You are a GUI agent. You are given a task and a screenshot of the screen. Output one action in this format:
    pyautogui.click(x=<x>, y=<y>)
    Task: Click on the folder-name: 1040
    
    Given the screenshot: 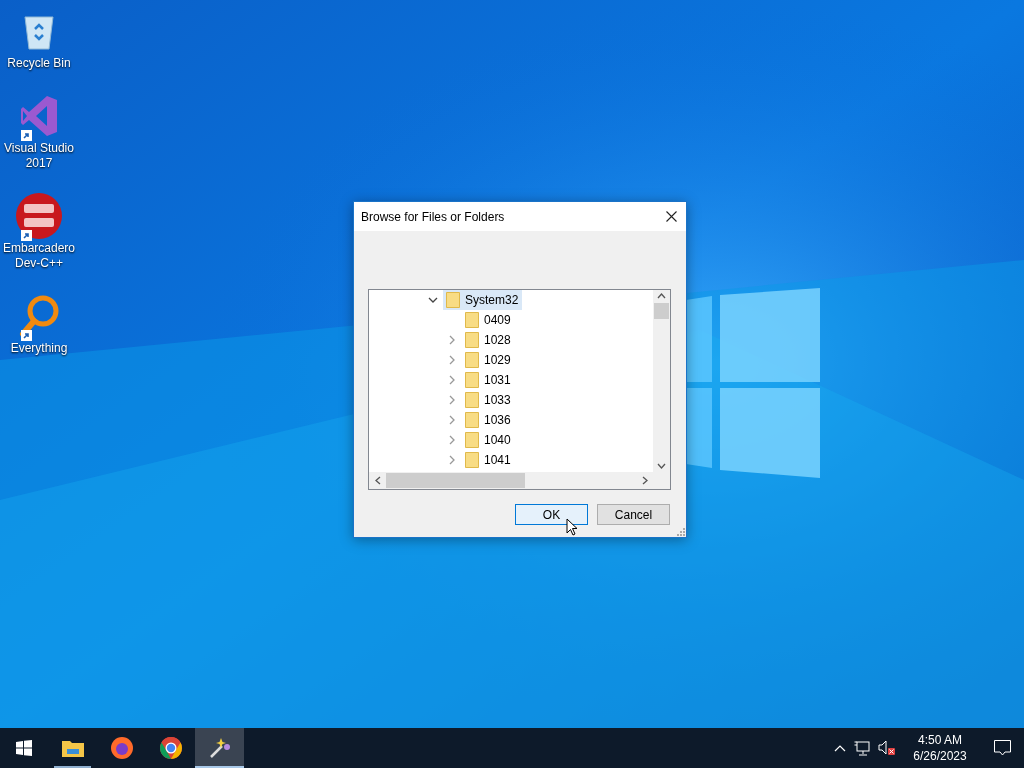 What is the action you would take?
    pyautogui.click(x=497, y=440)
    